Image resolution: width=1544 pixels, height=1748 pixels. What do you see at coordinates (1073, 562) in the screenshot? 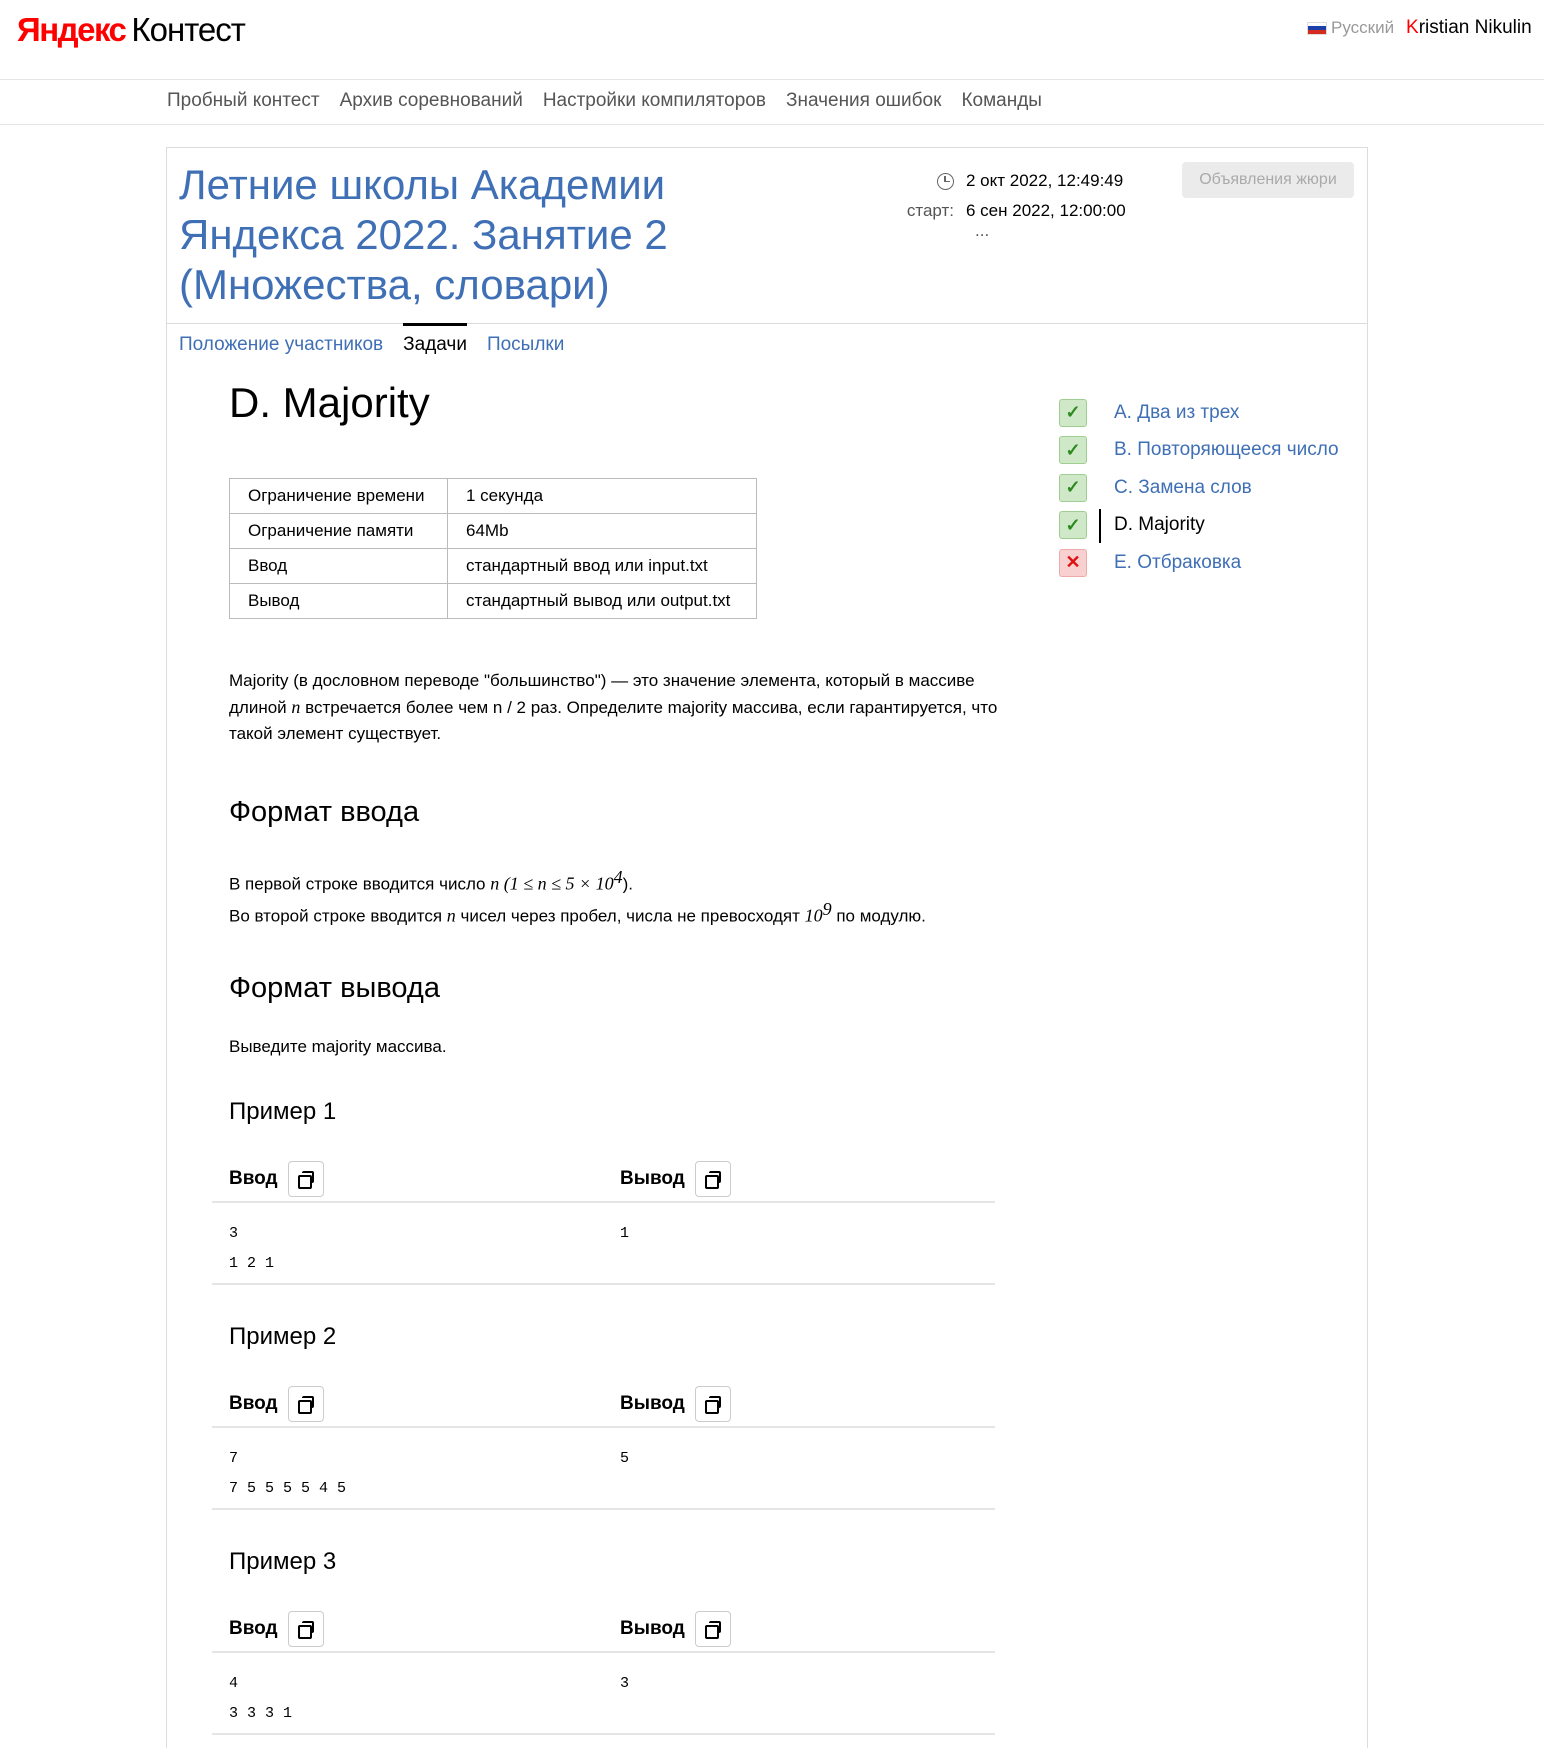
I see `cross-icon: ✕` at bounding box center [1073, 562].